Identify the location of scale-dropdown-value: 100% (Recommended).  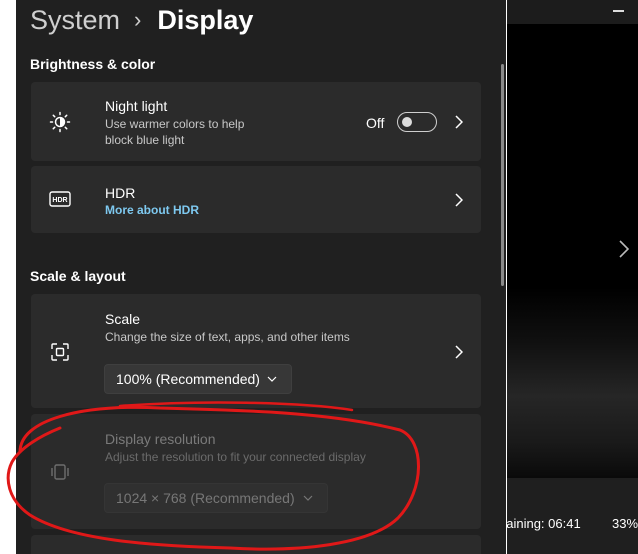
(188, 379).